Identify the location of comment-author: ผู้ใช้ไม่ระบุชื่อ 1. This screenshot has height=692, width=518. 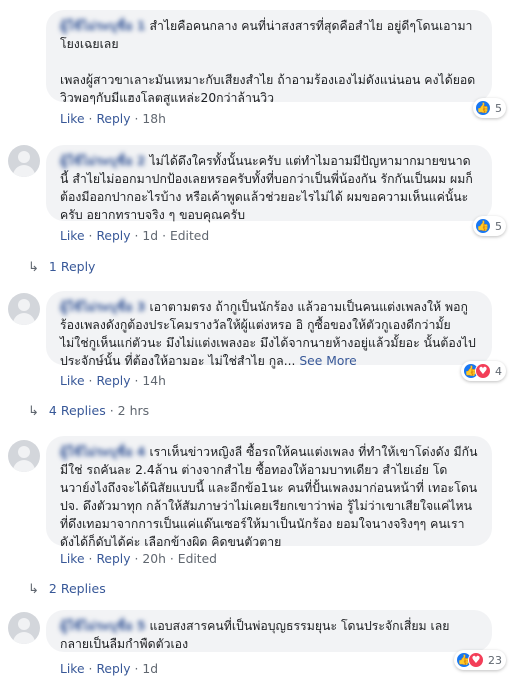
(102, 26).